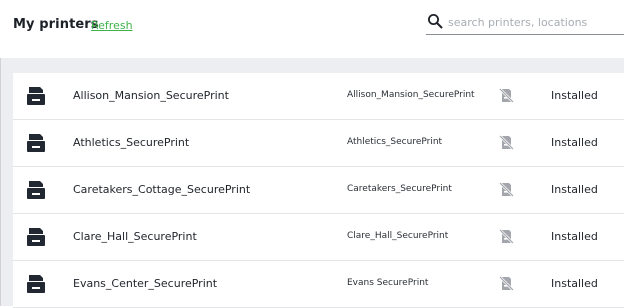 This screenshot has width=624, height=308. Describe the element at coordinates (162, 189) in the screenshot. I see `printer-name: Caretakers_Cottage_SecurePrint` at that location.